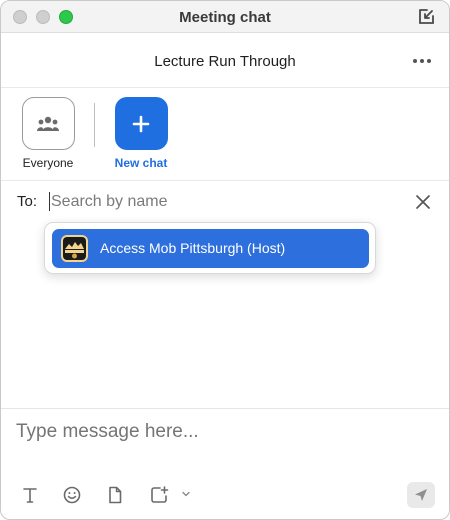 The image size is (450, 520). I want to click on window-title: Meeting chat, so click(225, 17).